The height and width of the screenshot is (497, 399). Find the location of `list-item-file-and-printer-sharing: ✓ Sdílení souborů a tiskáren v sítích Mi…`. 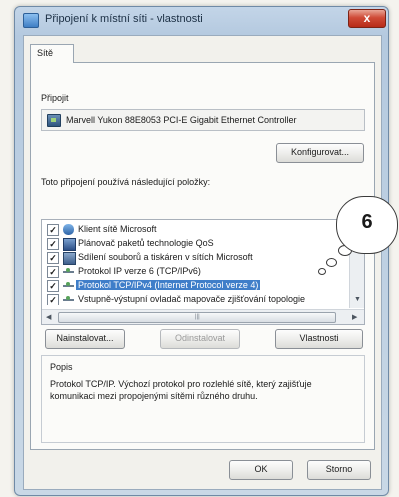

list-item-file-and-printer-sharing: ✓ Sdílení souborů a tiskáren v sítích Mi… is located at coordinates (195, 258).